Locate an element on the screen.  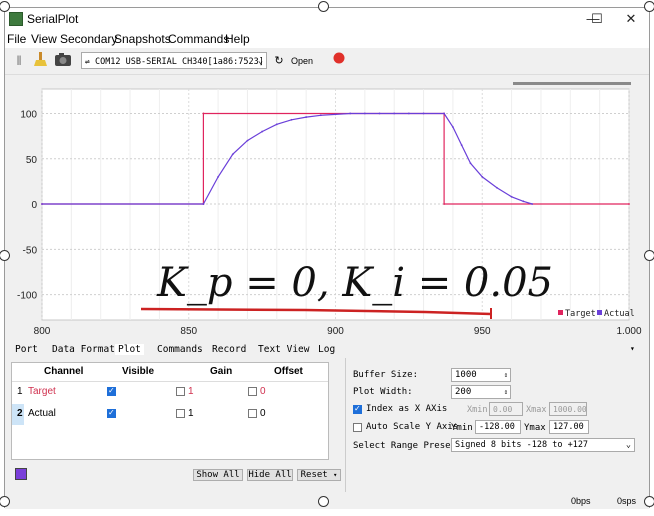
tab-plot: Plot is located at coordinates (129, 349).